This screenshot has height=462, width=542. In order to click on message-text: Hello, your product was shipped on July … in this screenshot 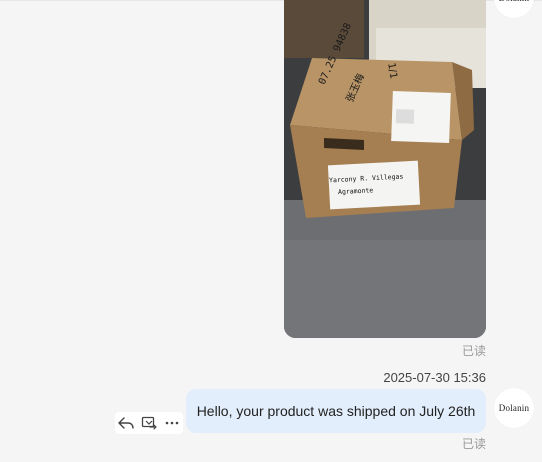, I will do `click(336, 411)`.